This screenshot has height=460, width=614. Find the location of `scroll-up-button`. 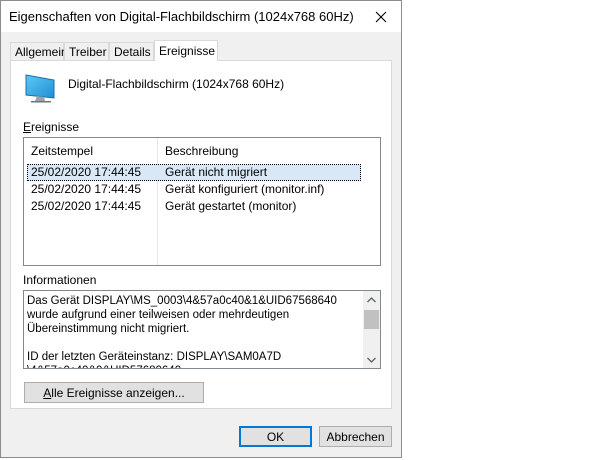

scroll-up-button is located at coordinates (371, 299).